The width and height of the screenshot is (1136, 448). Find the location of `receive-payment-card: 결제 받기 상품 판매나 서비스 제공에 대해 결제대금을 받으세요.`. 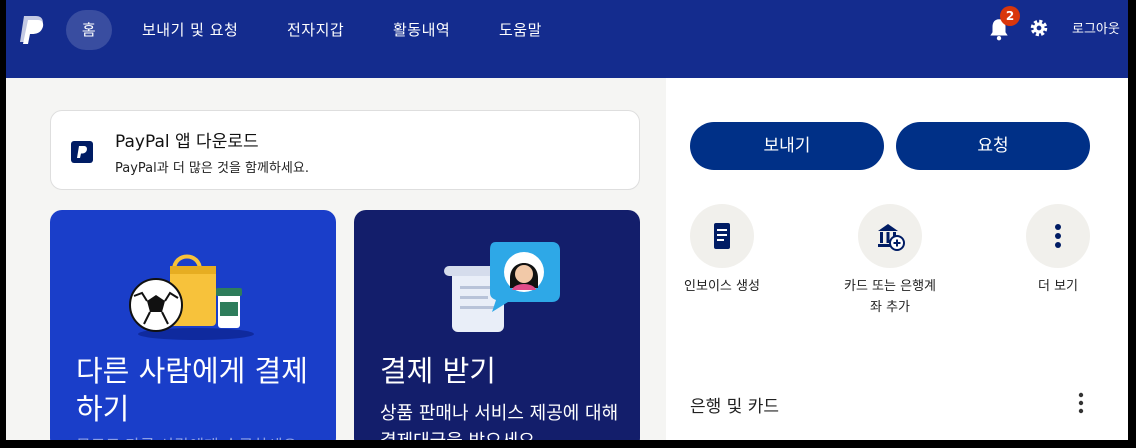

receive-payment-card: 결제 받기 상품 판매나 서비스 제공에 대해 결제대금을 받으세요. is located at coordinates (497, 325).